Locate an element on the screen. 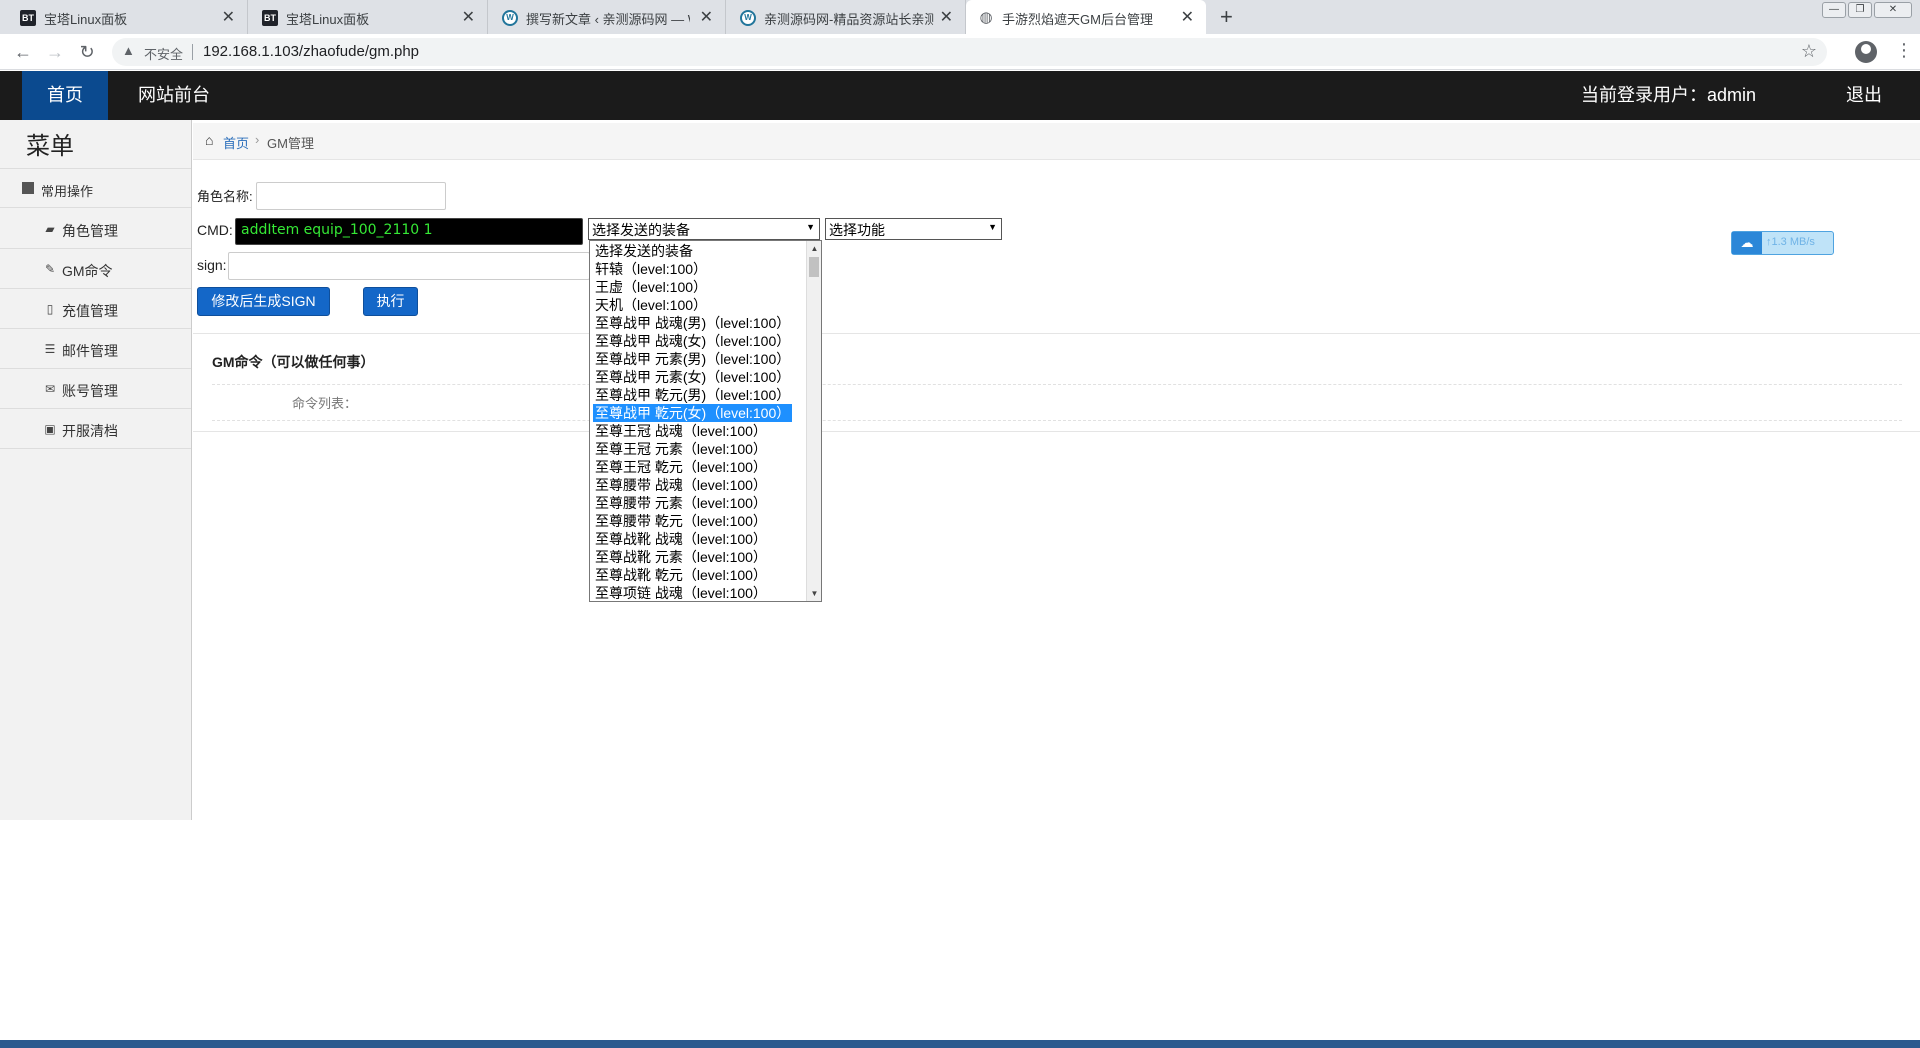  restore-icon: ❐ is located at coordinates (1860, 10).